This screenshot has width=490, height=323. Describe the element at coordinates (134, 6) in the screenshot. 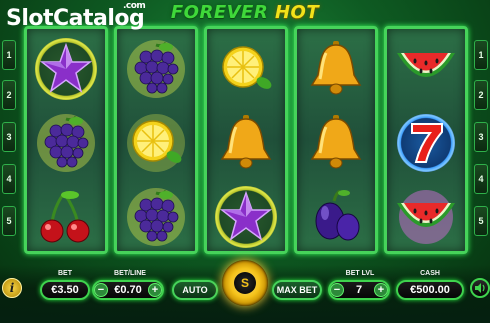

I see `watermark-com: .com` at that location.